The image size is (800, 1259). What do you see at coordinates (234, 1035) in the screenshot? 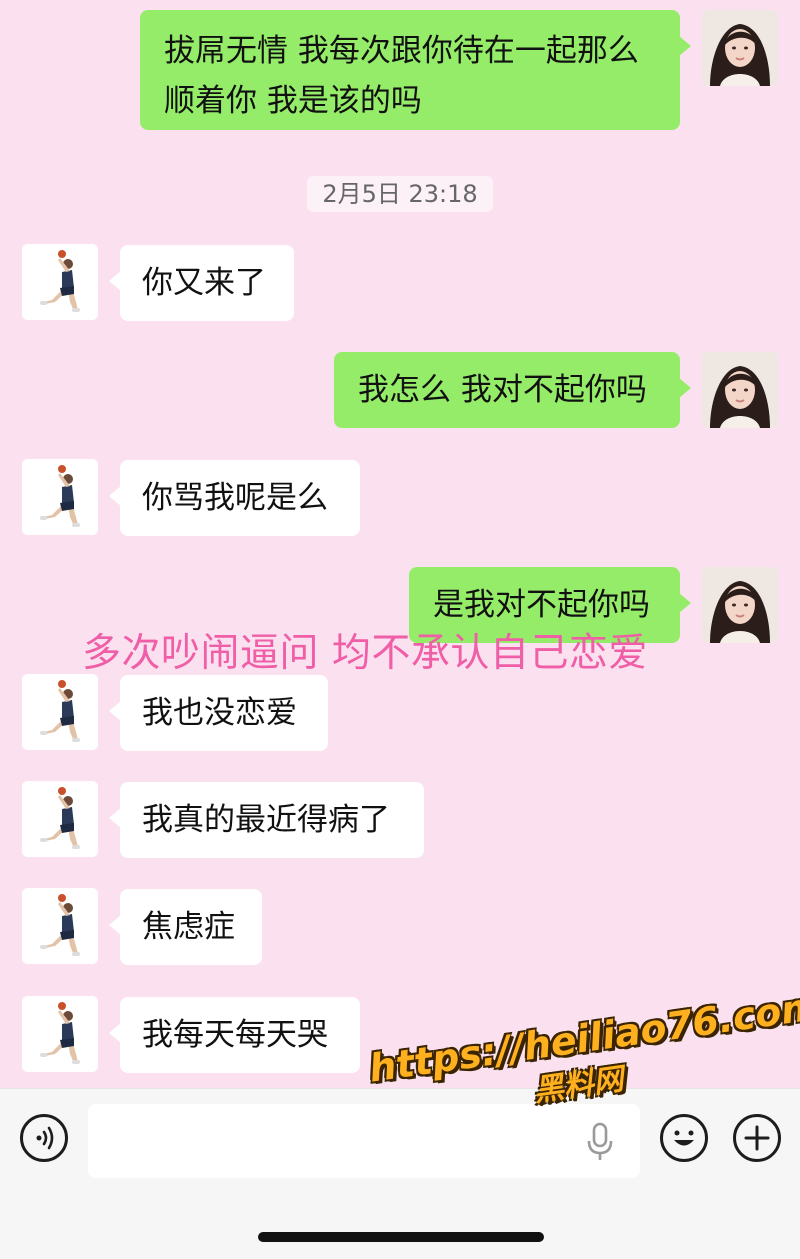
I see `message-bubble-received: 我每天每天哭` at bounding box center [234, 1035].